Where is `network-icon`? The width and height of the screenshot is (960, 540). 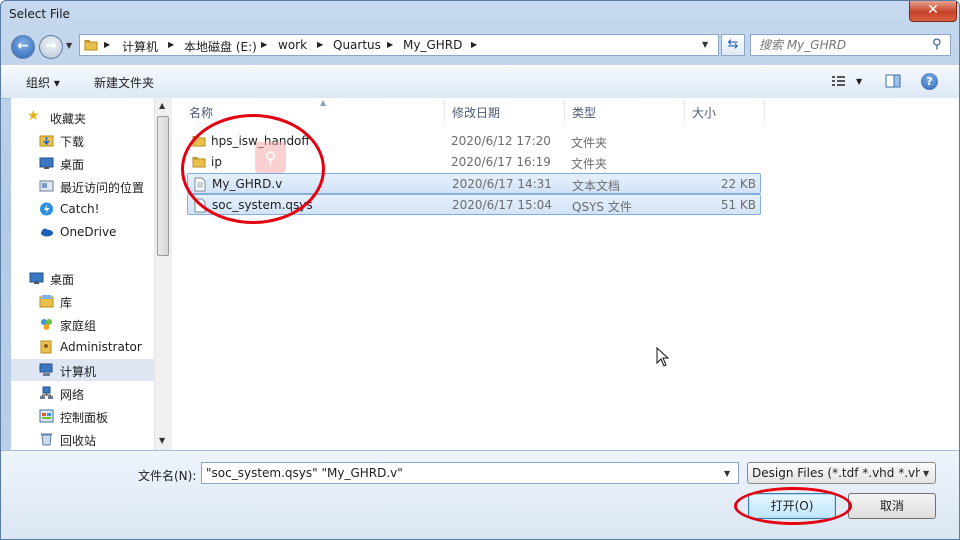
network-icon is located at coordinates (46, 392).